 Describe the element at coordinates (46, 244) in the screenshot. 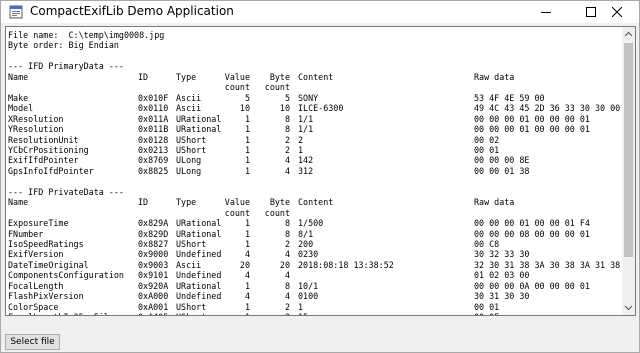

I see `tag-name: IsoSpeedRatings` at that location.